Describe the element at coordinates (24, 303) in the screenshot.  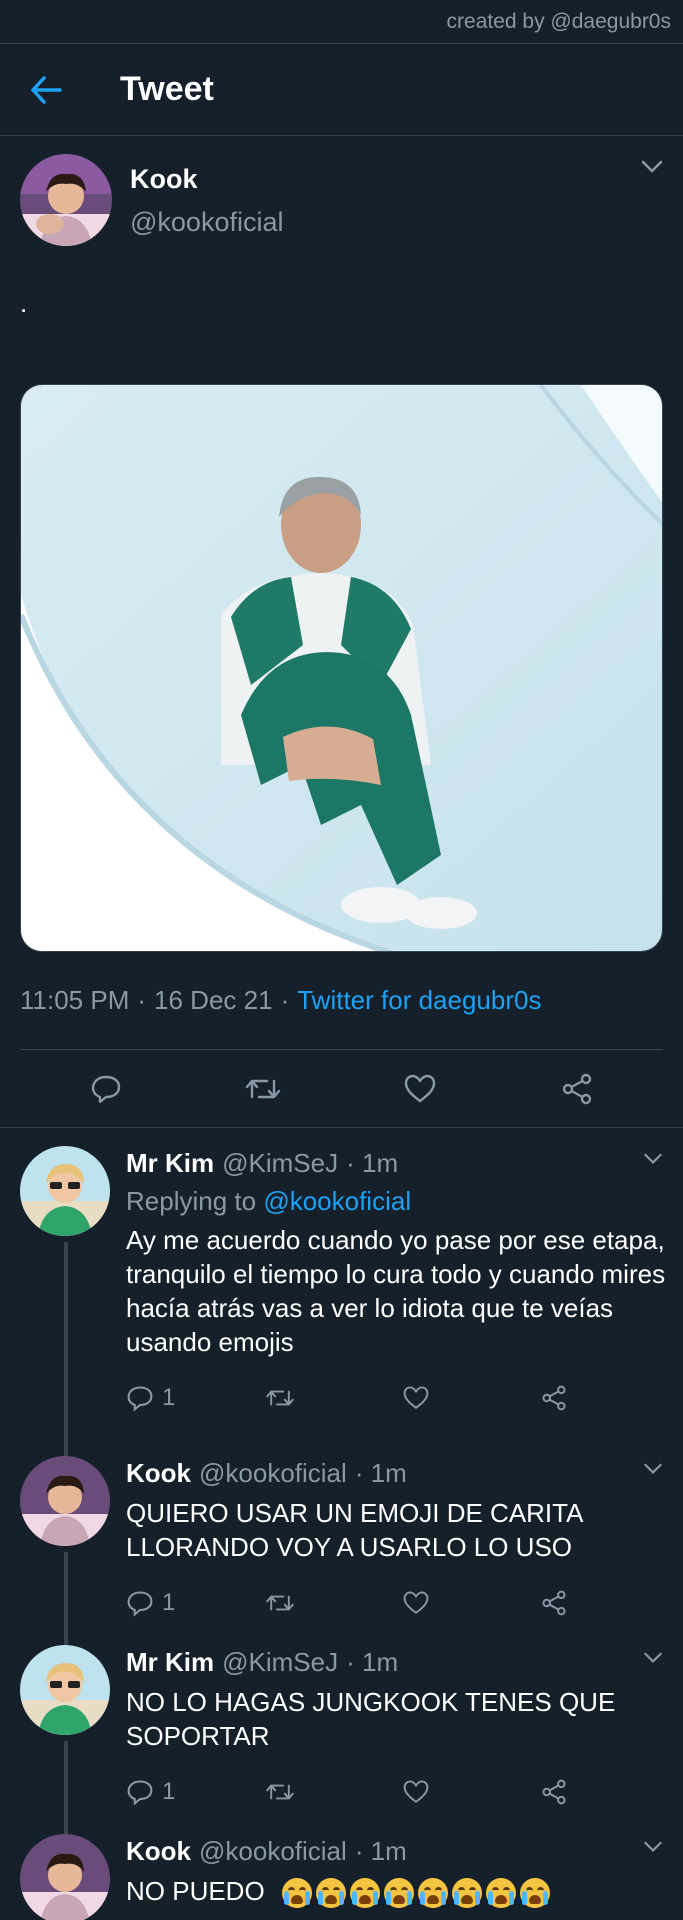
I see `tweet-text: .` at that location.